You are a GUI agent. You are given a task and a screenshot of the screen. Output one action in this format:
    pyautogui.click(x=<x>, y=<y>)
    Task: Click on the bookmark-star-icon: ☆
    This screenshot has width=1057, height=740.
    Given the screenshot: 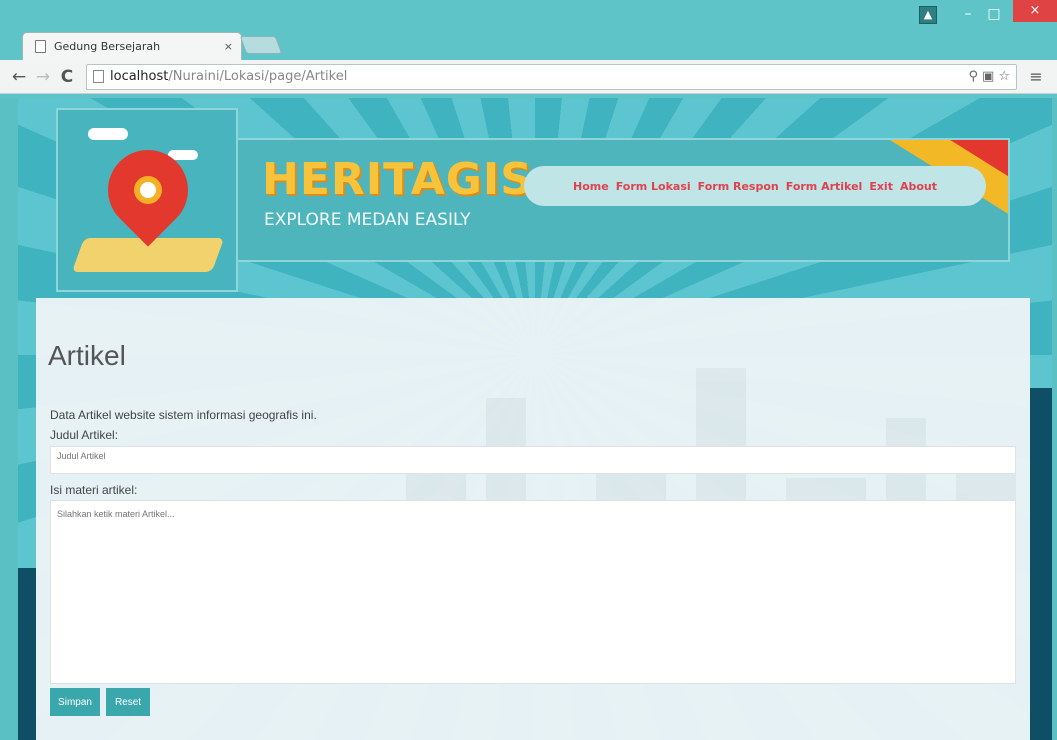 What is the action you would take?
    pyautogui.click(x=1004, y=76)
    